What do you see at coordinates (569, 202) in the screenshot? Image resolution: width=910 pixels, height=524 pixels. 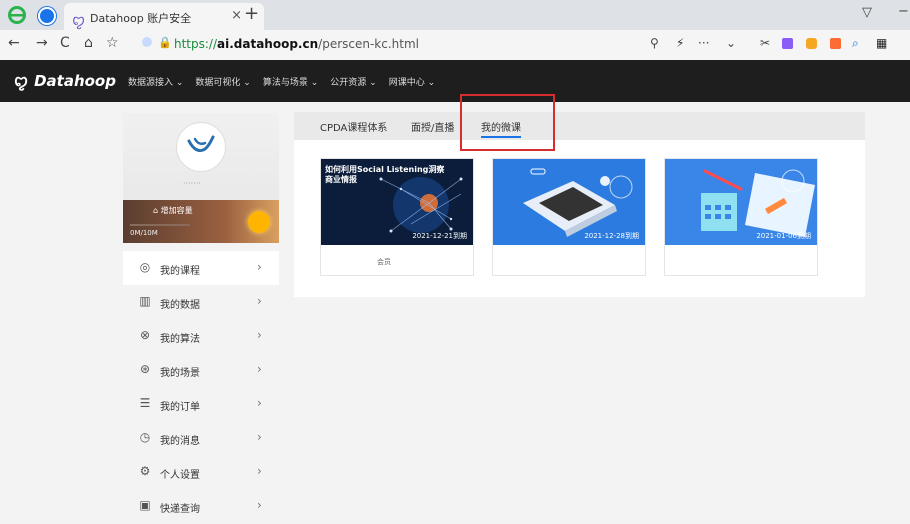 I see `course-thumbnail: 2021-12-28到期` at bounding box center [569, 202].